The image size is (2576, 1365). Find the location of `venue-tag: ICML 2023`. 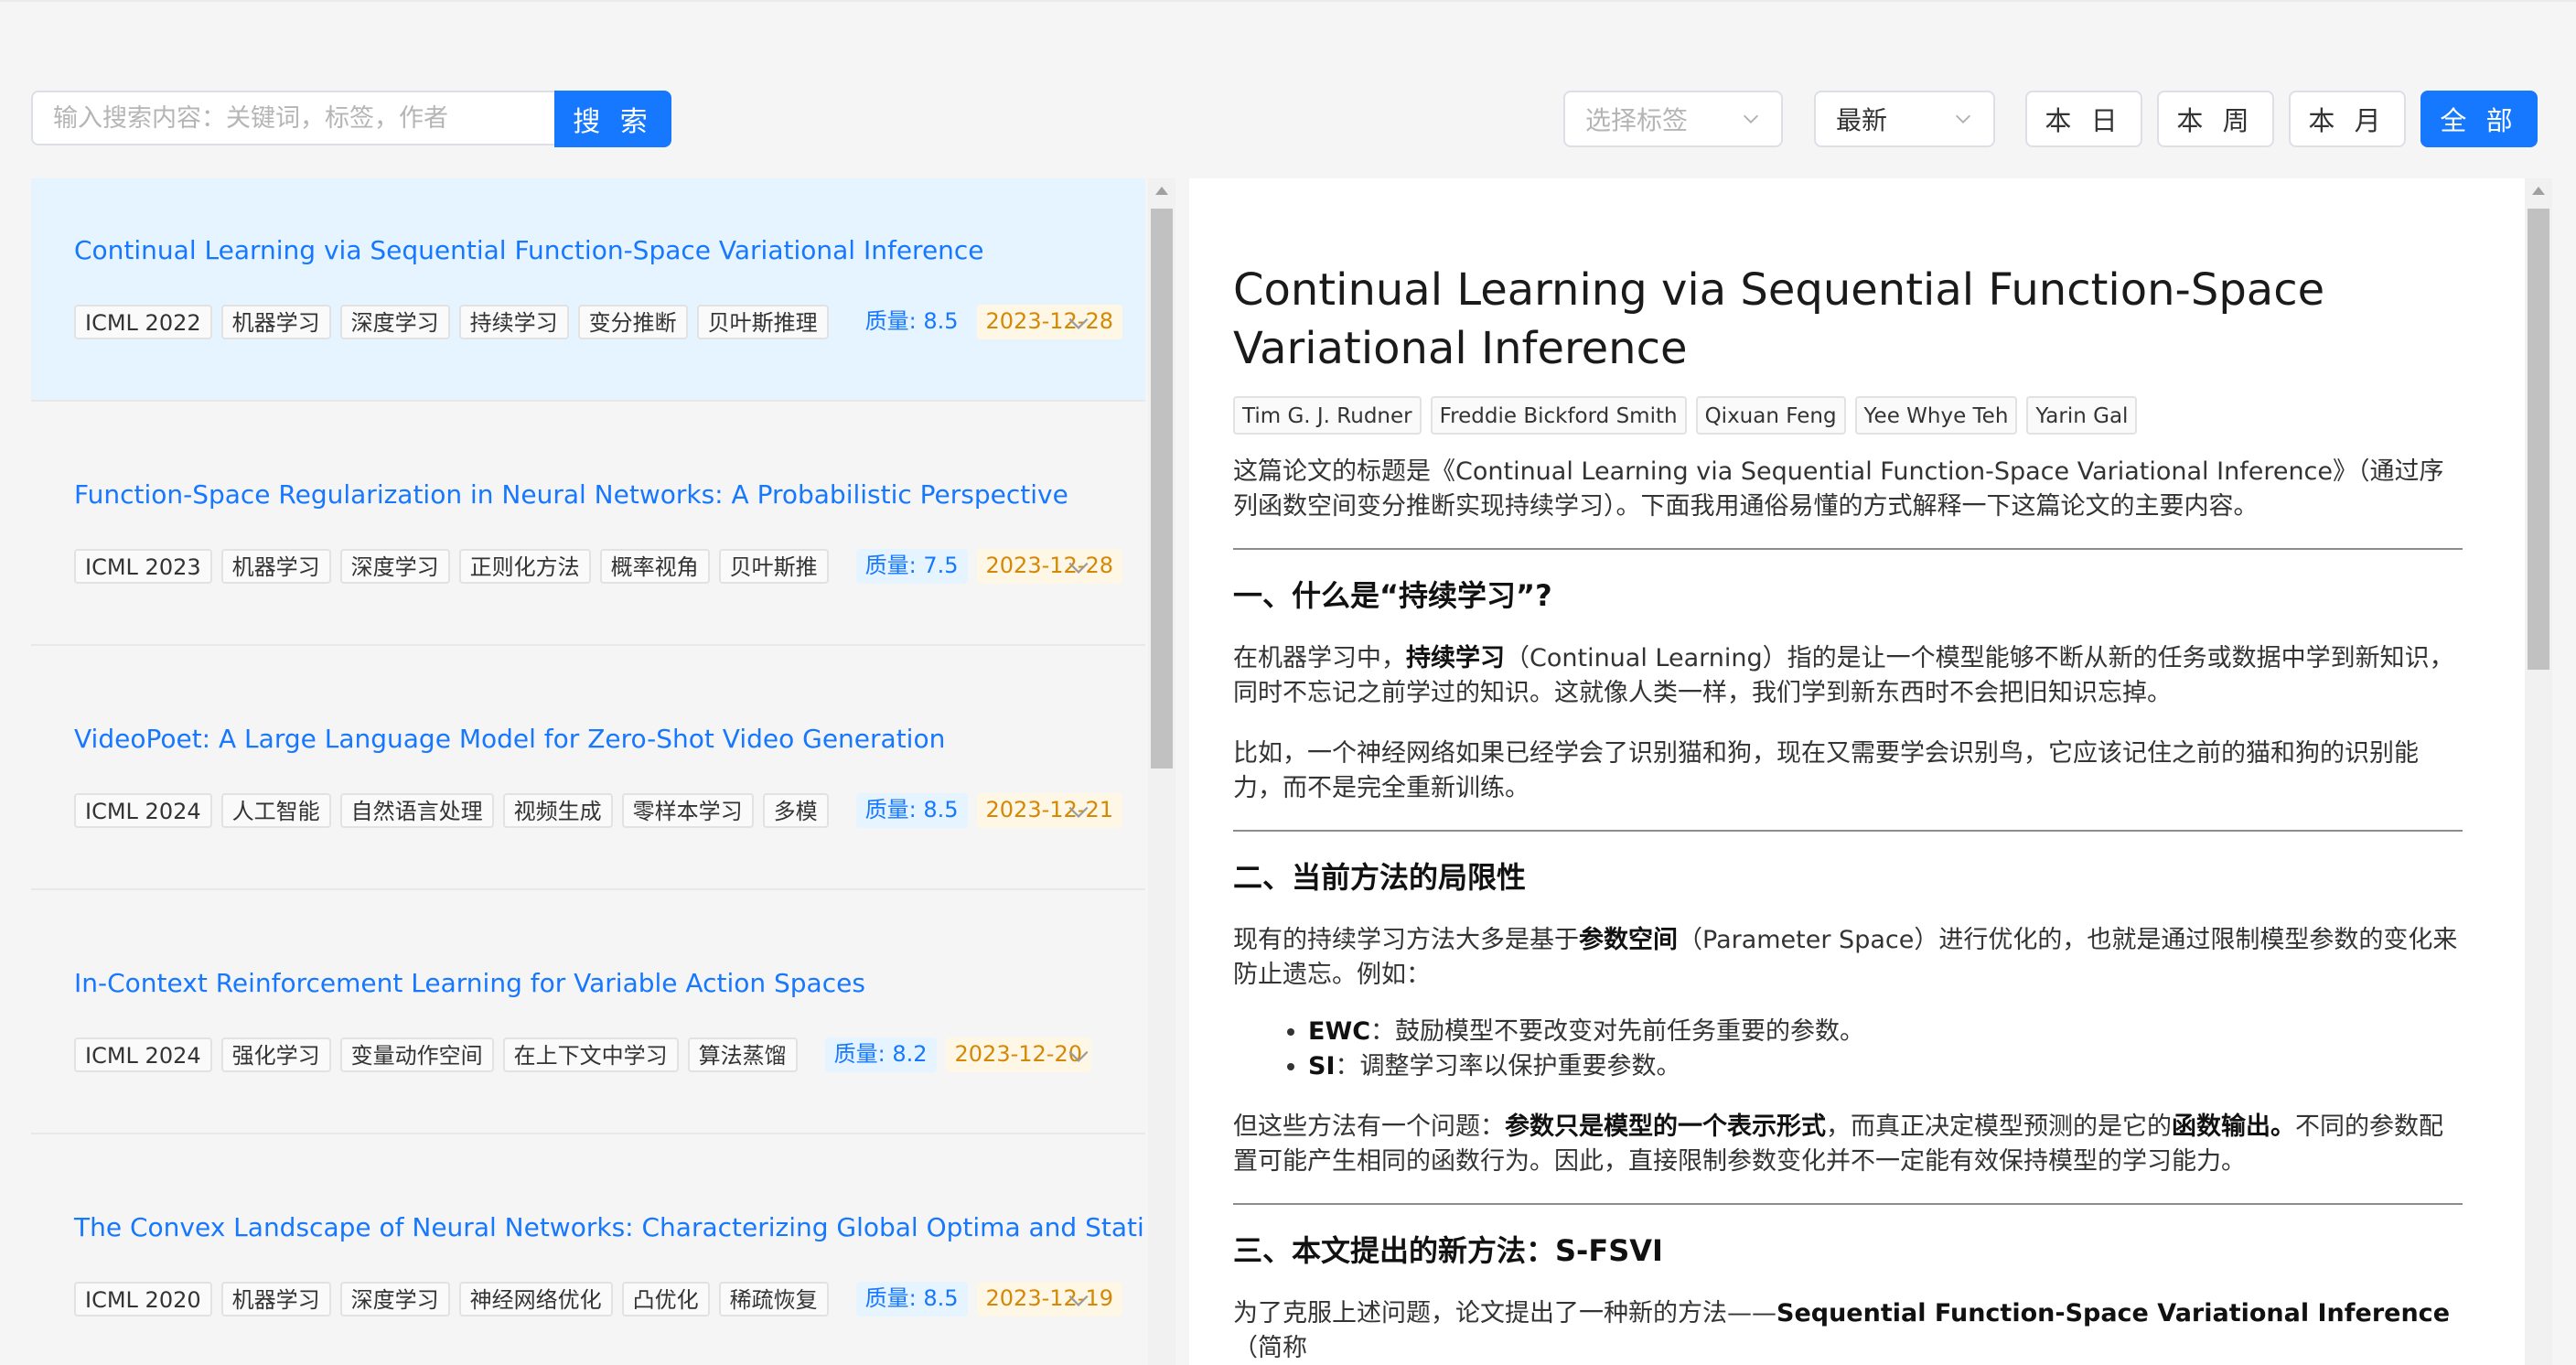

venue-tag: ICML 2023 is located at coordinates (143, 566).